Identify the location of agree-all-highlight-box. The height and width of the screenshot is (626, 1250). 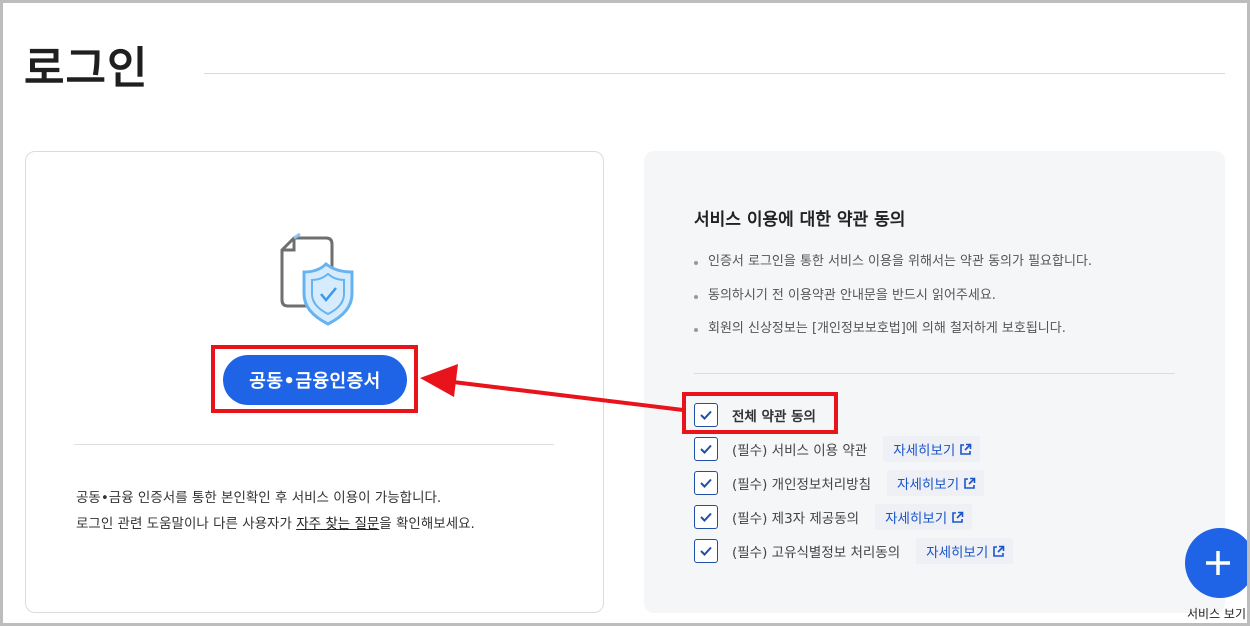
(760, 413).